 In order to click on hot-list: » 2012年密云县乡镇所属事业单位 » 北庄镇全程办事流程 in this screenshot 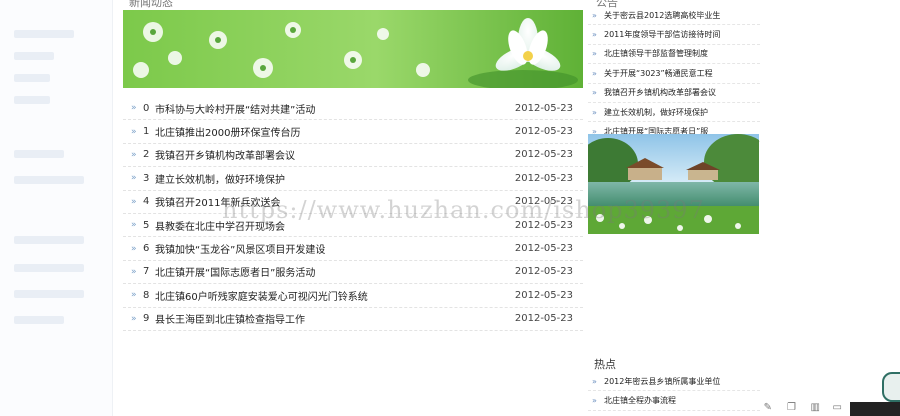, I will do `click(674, 391)`.